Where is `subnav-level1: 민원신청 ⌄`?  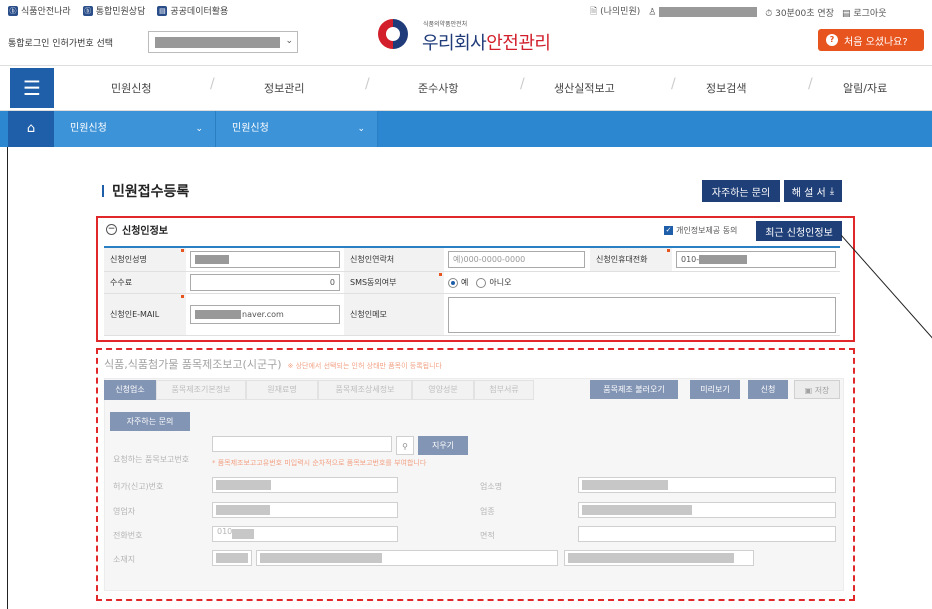
subnav-level1: 민원신청 ⌄ is located at coordinates (135, 129).